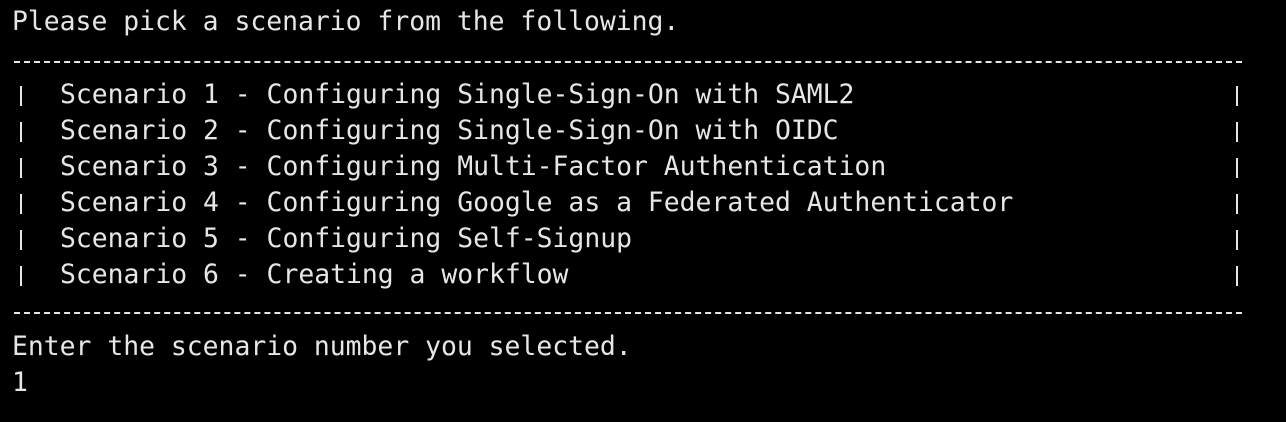 This screenshot has width=1286, height=422. I want to click on scenario-option-5: Scenario 5 - Configuring Self-Signup, so click(346, 238).